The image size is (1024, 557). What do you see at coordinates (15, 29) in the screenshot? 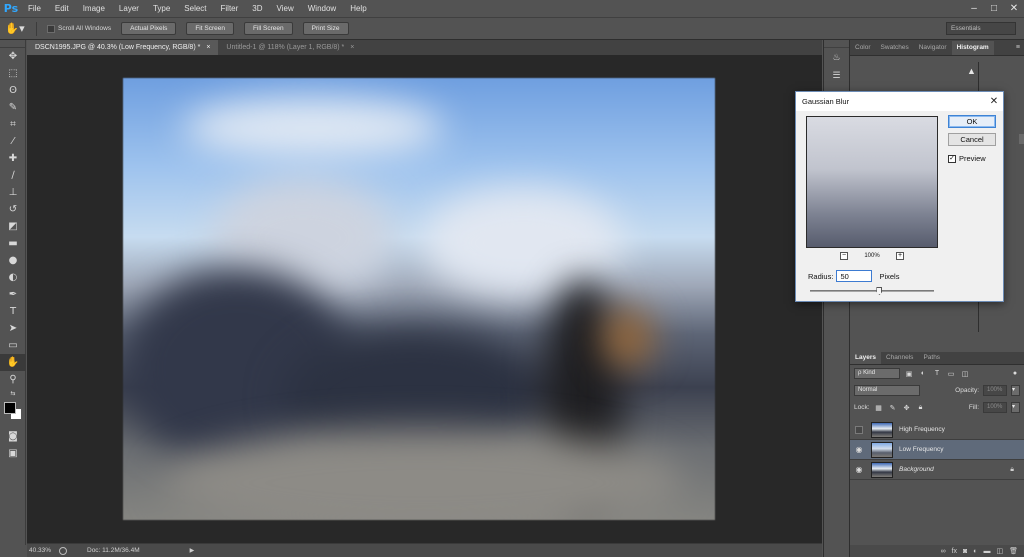
I see `hand-tool-preset-icon: ✋▾` at bounding box center [15, 29].